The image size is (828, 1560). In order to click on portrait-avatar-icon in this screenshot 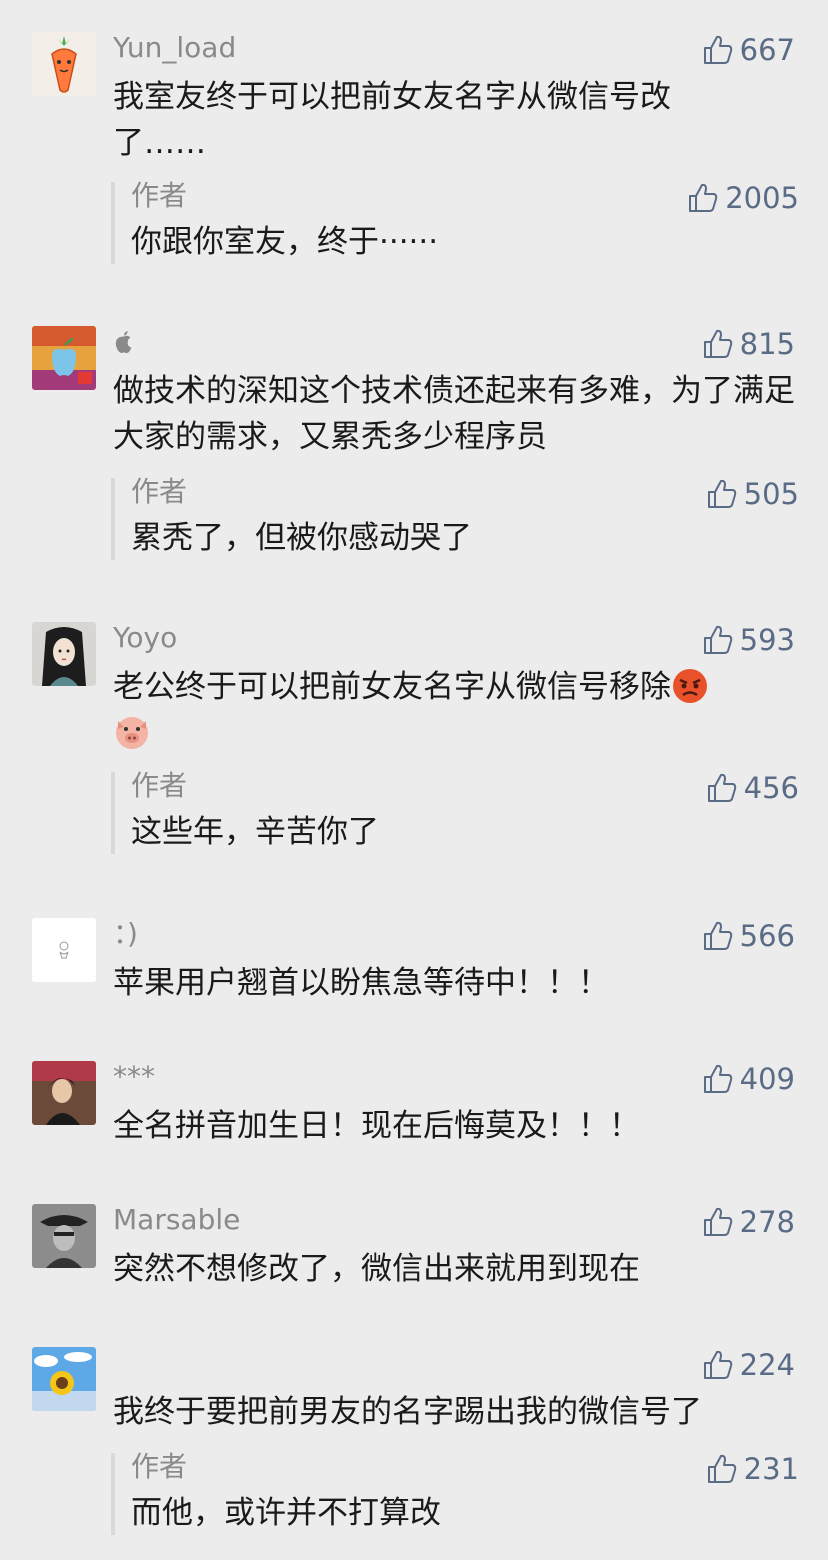, I will do `click(64, 654)`.